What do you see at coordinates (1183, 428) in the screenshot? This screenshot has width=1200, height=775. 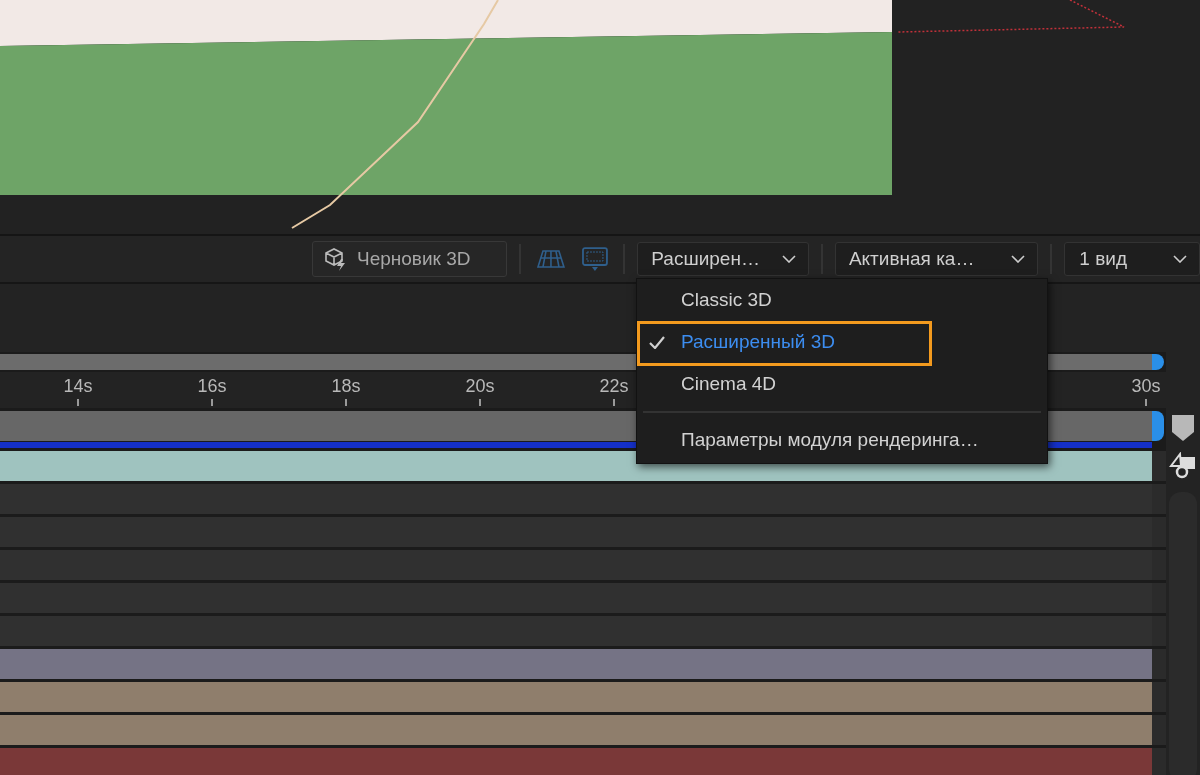 I see `marker-icon` at bounding box center [1183, 428].